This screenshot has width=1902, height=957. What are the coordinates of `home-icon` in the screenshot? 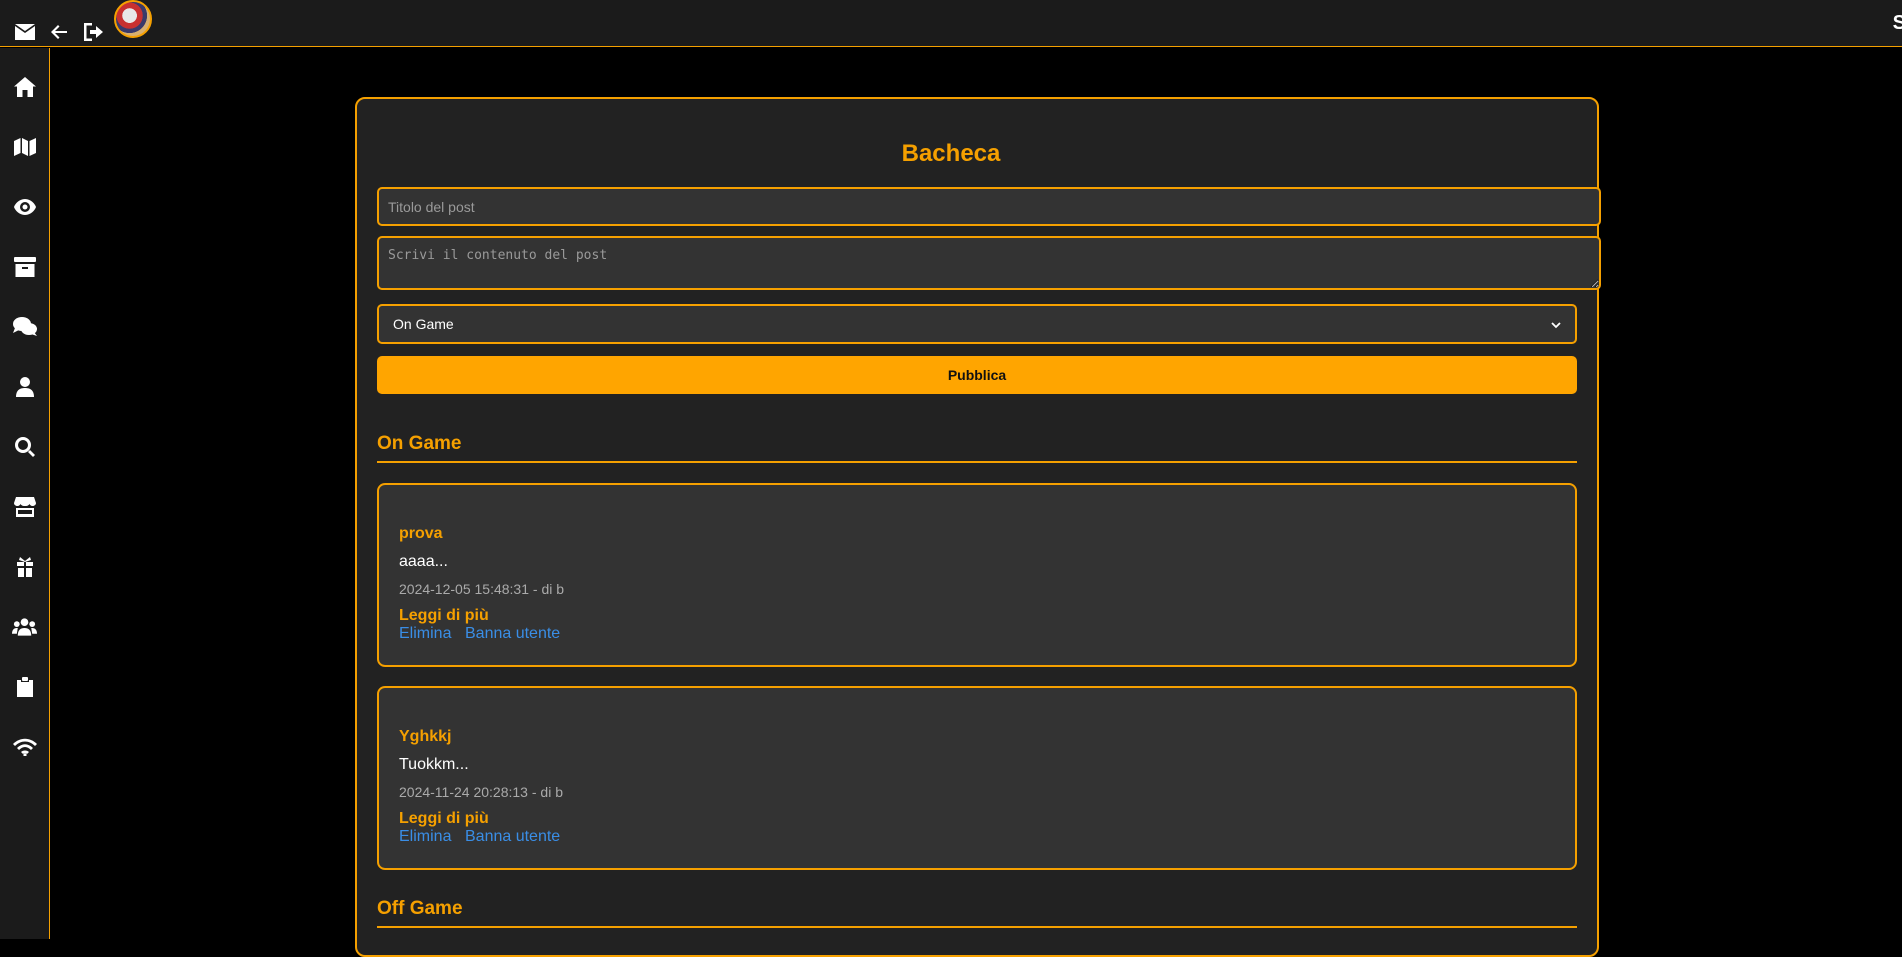 It's located at (24, 86).